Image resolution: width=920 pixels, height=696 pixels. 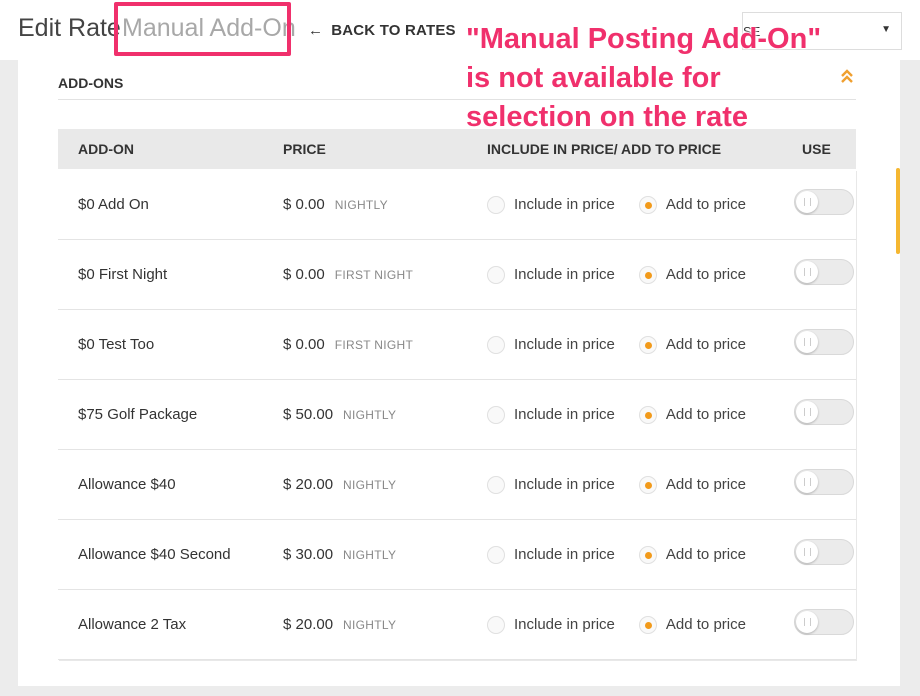 I want to click on price-value: $ 30.00, so click(x=308, y=554).